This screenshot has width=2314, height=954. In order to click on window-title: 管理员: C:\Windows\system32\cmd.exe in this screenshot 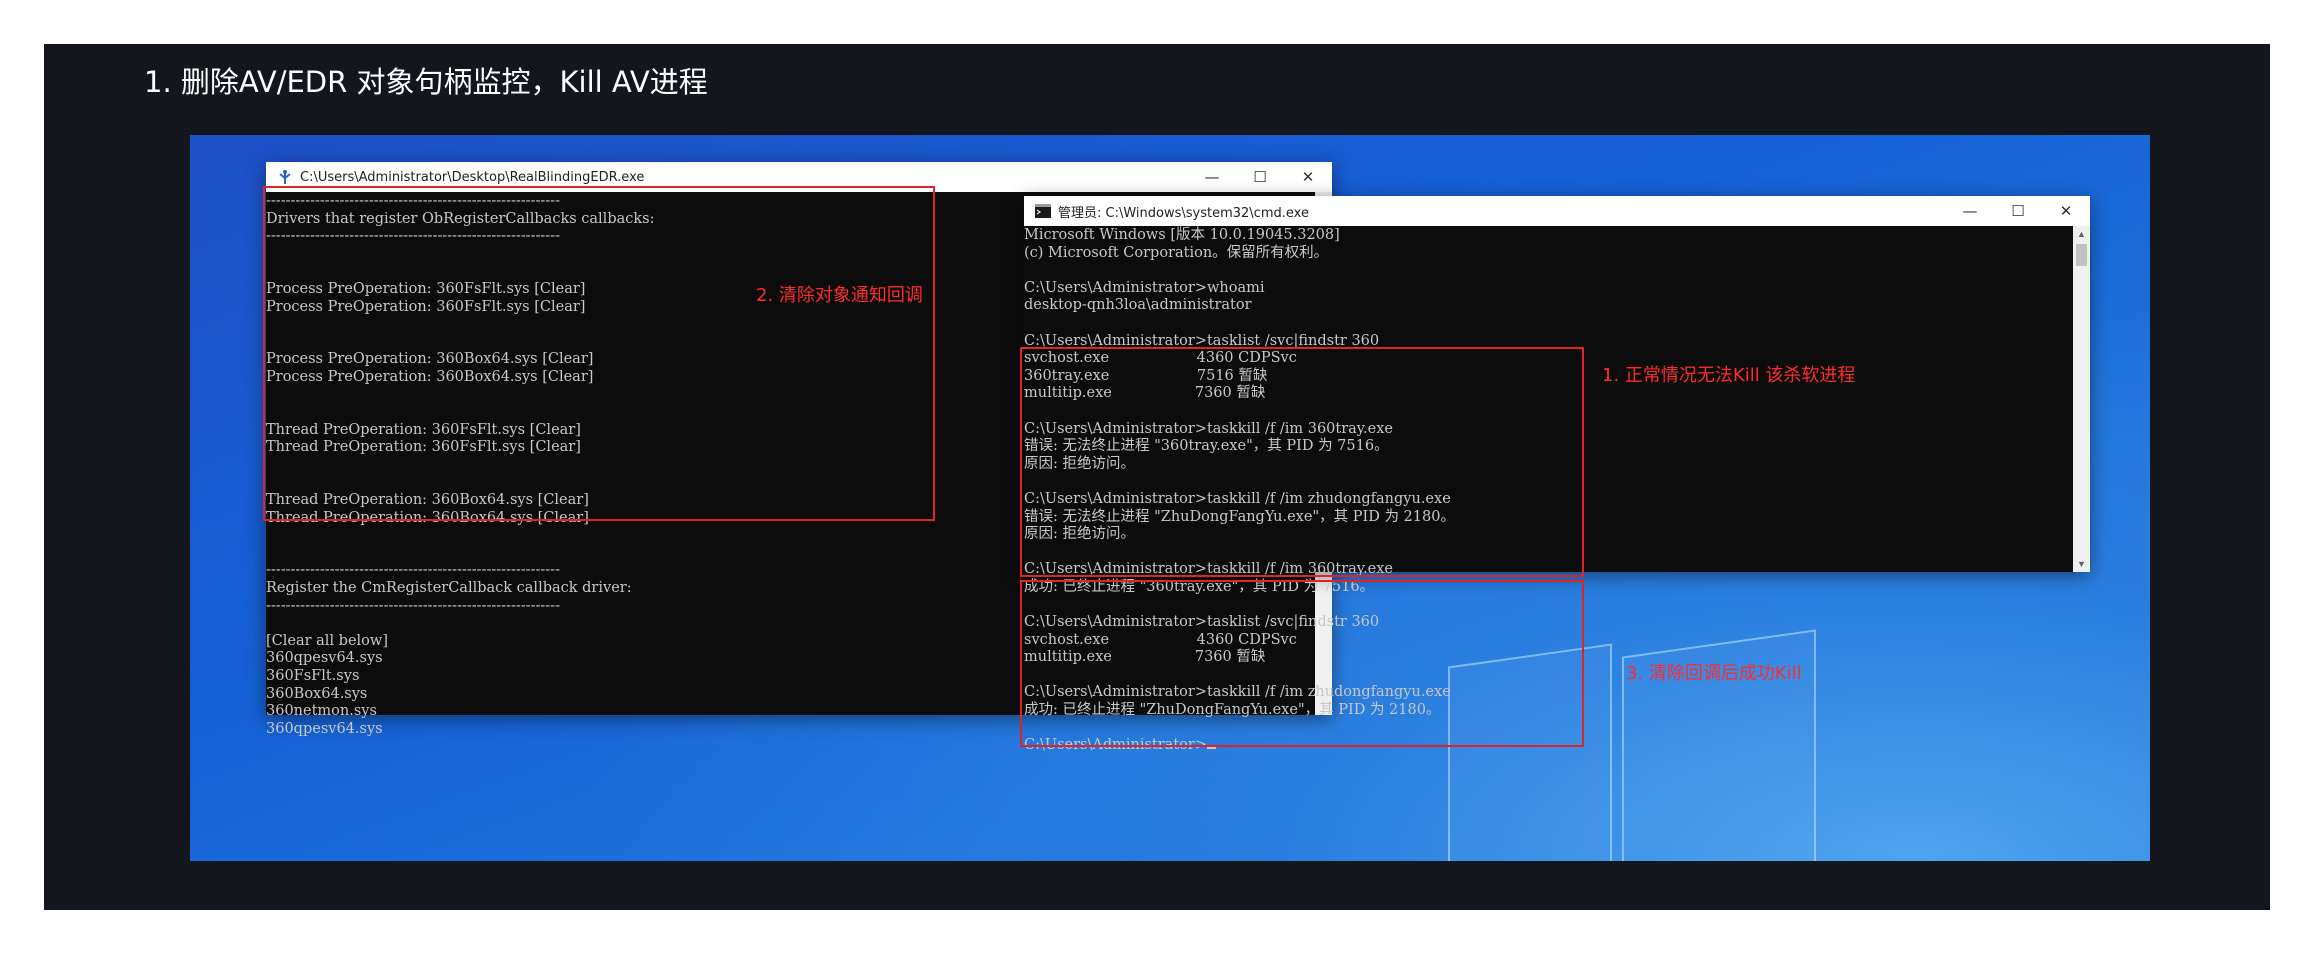, I will do `click(1183, 213)`.